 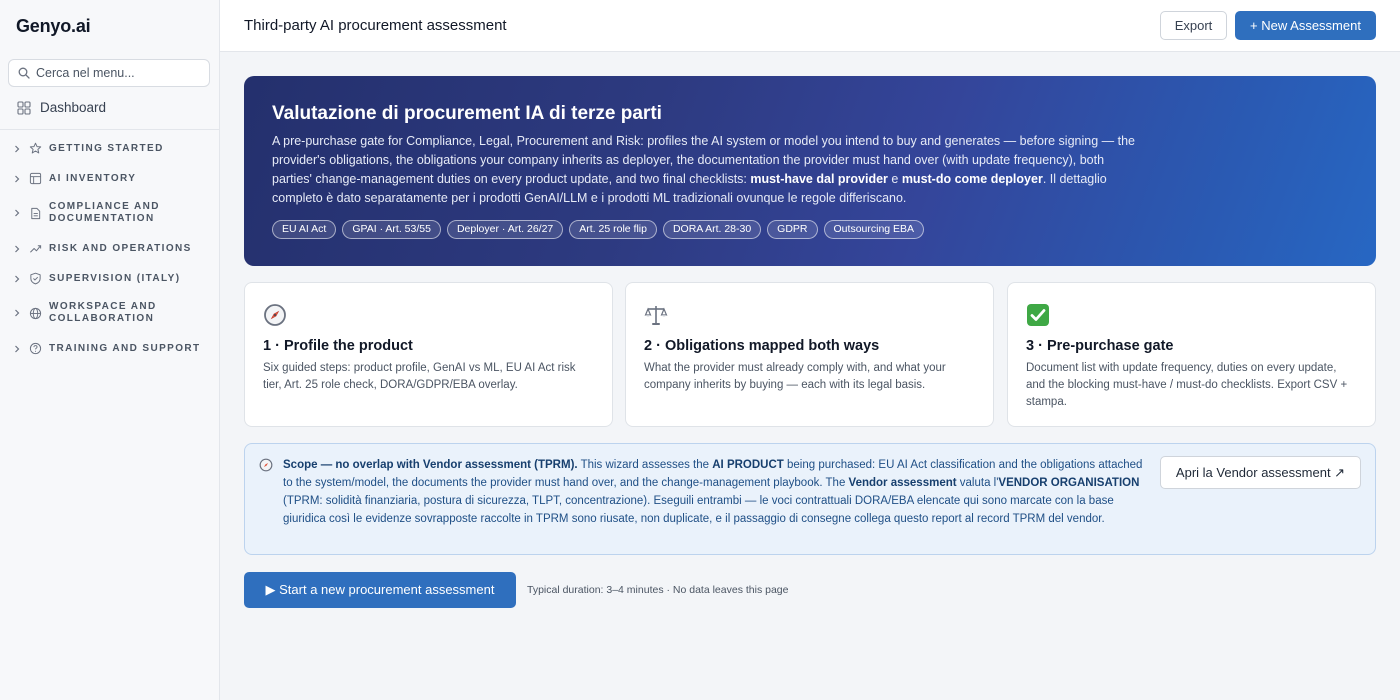 What do you see at coordinates (104, 212) in the screenshot?
I see `sidebar-group-label: COMPLIANCE AND DOCUMENTATION` at bounding box center [104, 212].